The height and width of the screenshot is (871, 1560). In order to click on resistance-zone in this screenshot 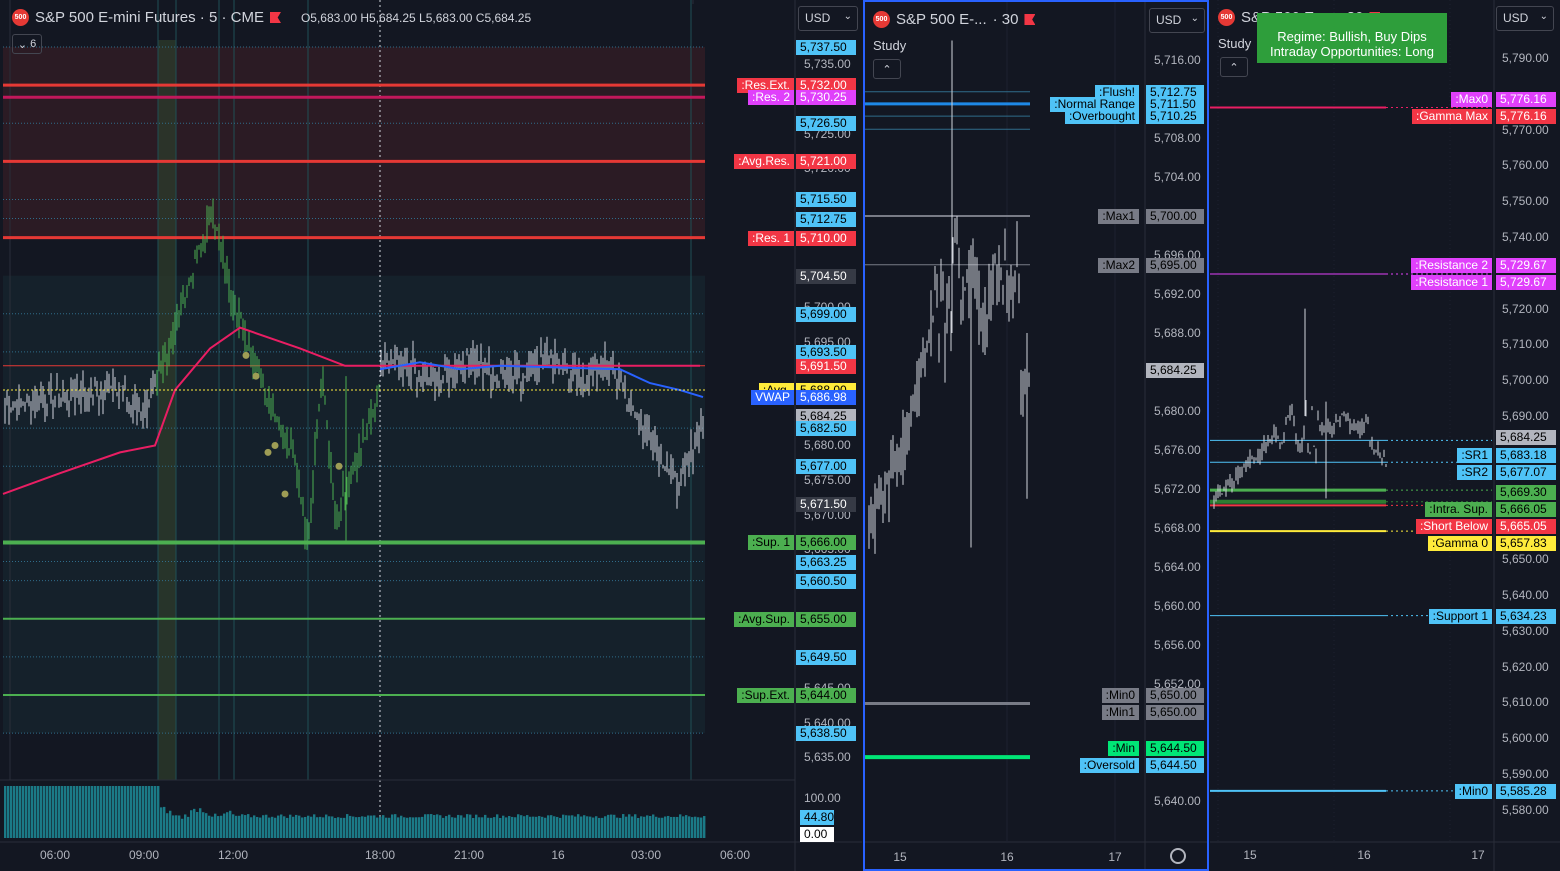, I will do `click(354, 142)`.